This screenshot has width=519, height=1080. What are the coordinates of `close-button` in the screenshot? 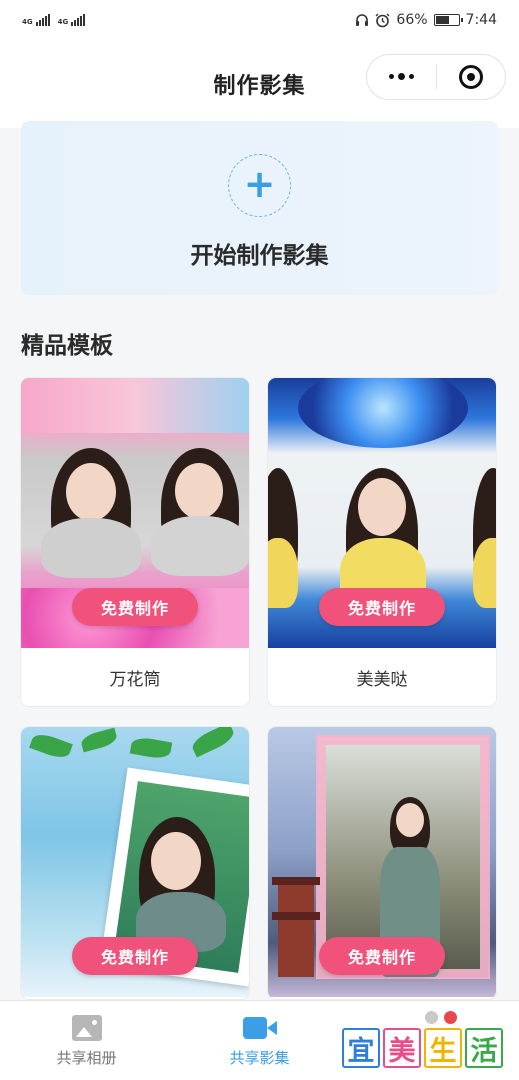 It's located at (471, 77).